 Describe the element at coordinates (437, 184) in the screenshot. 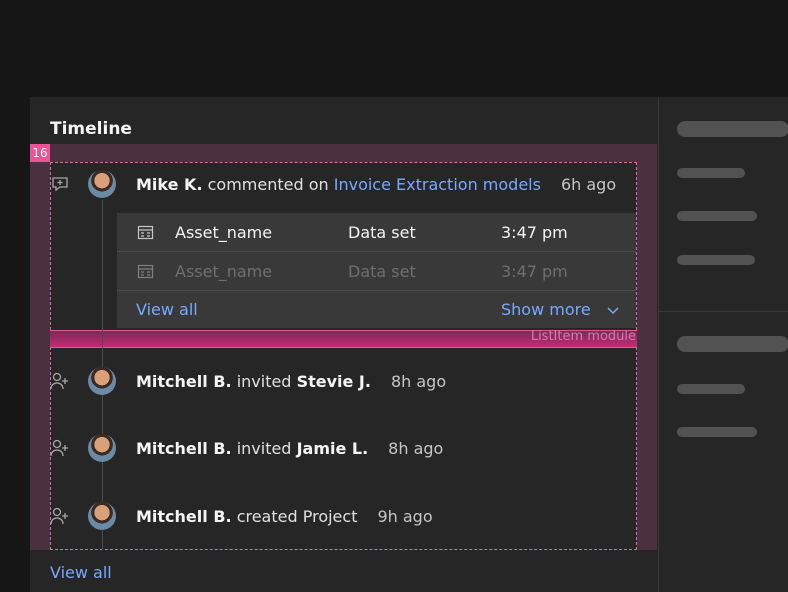

I see `target-link: Invoice Extraction models` at that location.